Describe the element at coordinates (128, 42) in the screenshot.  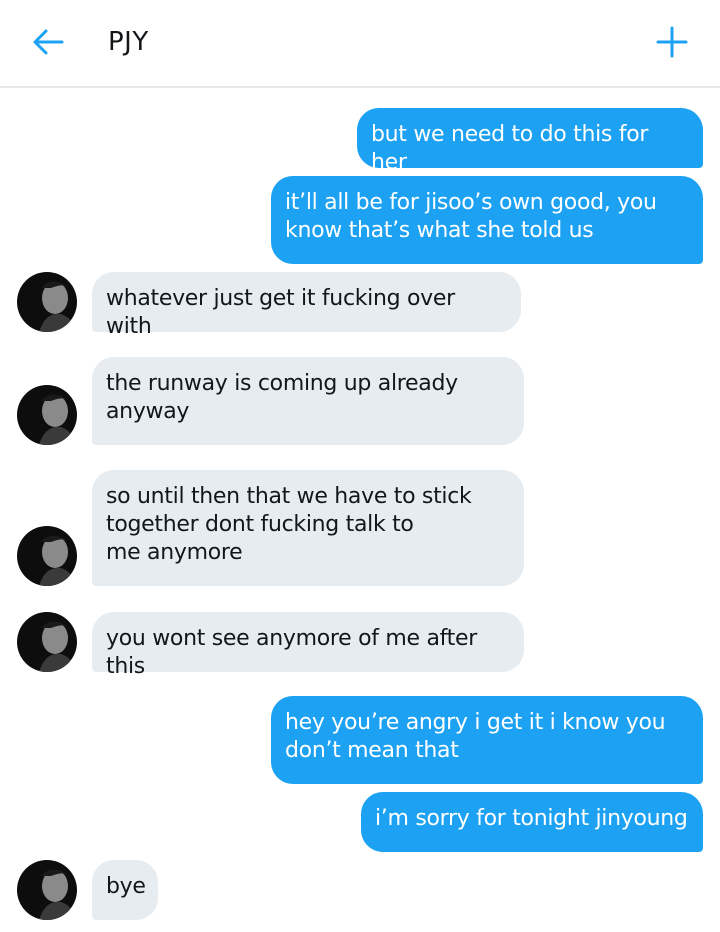
I see `conversation-title: PJY` at that location.